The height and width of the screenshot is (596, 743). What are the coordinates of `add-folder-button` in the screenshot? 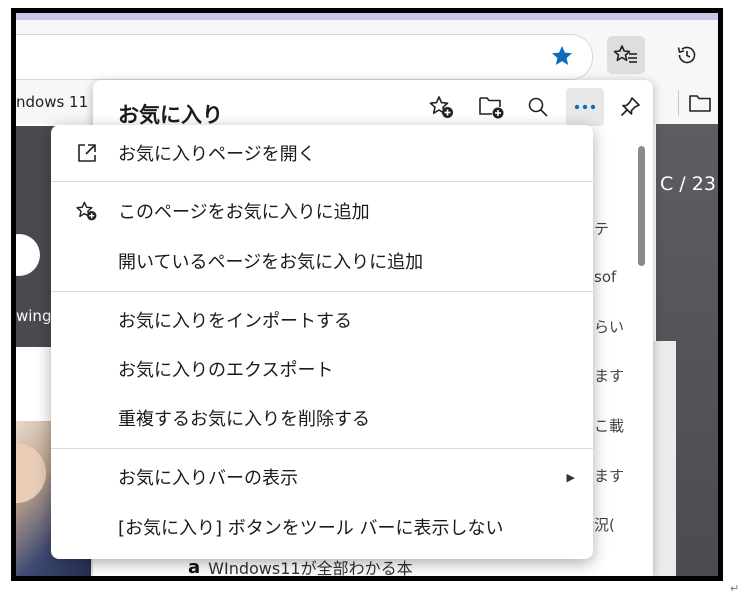 It's located at (492, 107).